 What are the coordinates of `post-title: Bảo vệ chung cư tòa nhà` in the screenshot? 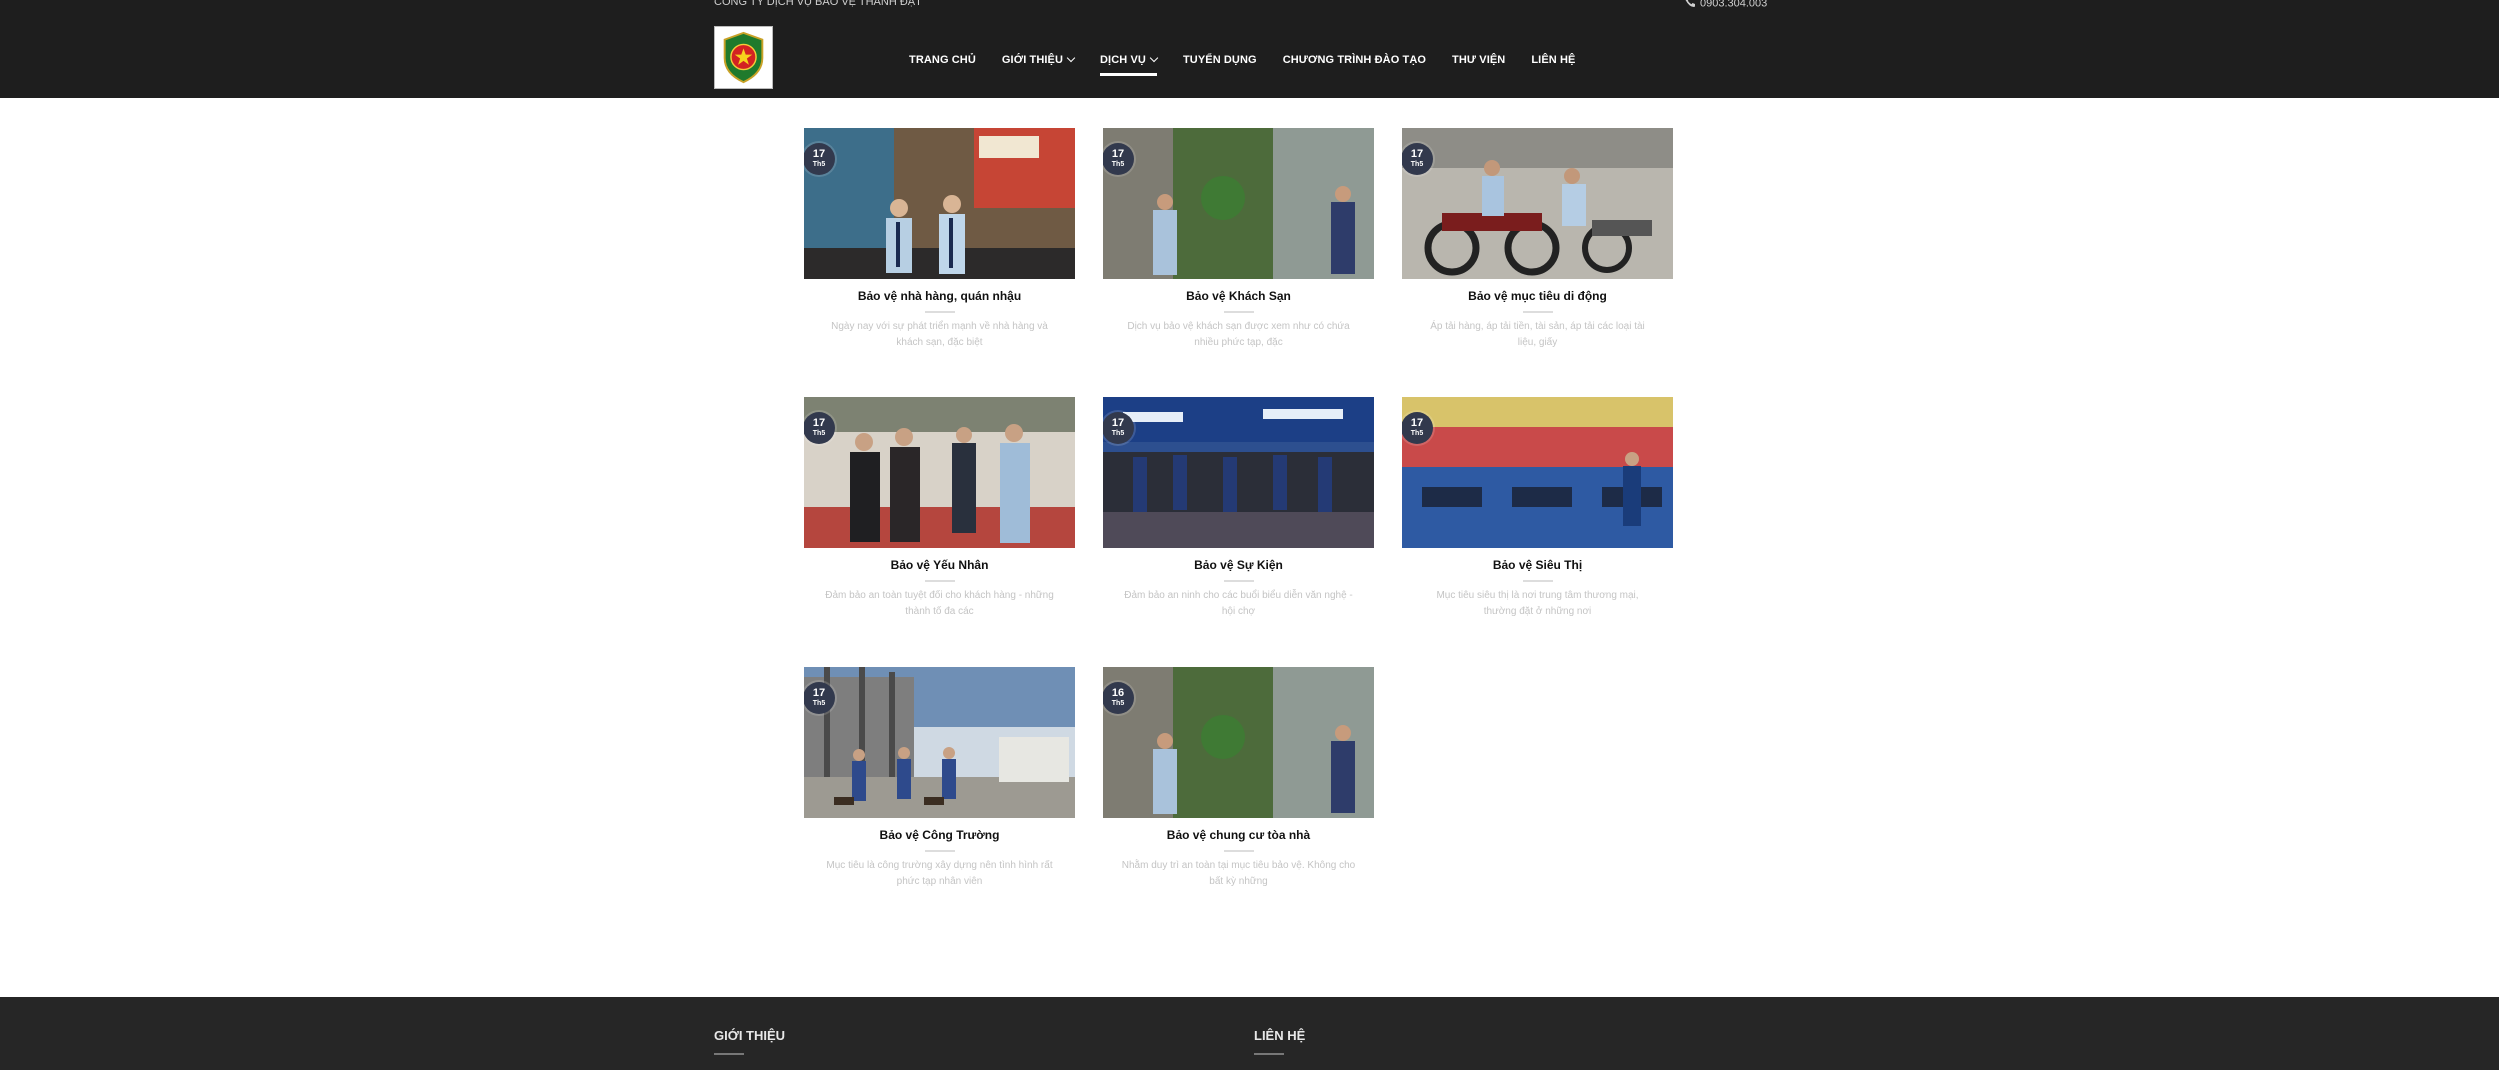 It's located at (1238, 835).